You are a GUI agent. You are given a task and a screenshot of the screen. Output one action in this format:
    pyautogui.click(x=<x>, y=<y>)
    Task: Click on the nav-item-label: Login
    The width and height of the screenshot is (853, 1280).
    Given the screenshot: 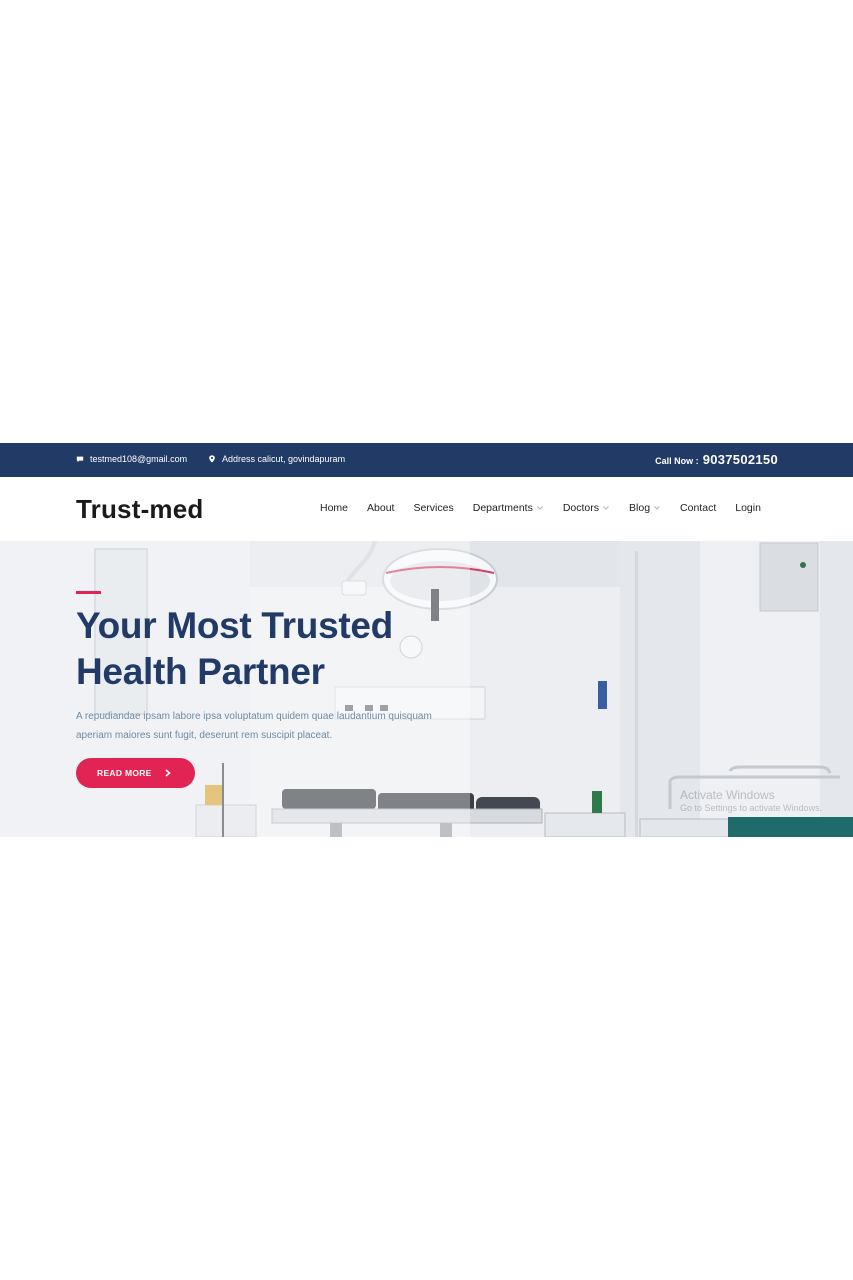 What is the action you would take?
    pyautogui.click(x=748, y=508)
    